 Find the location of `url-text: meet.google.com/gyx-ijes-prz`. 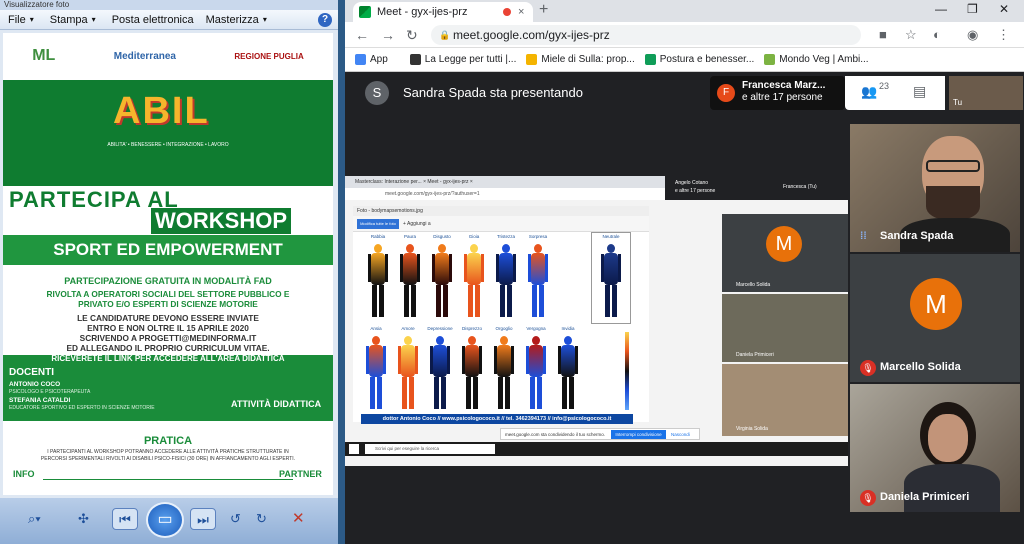

url-text: meet.google.com/gyx-ijes-prz is located at coordinates (531, 35).